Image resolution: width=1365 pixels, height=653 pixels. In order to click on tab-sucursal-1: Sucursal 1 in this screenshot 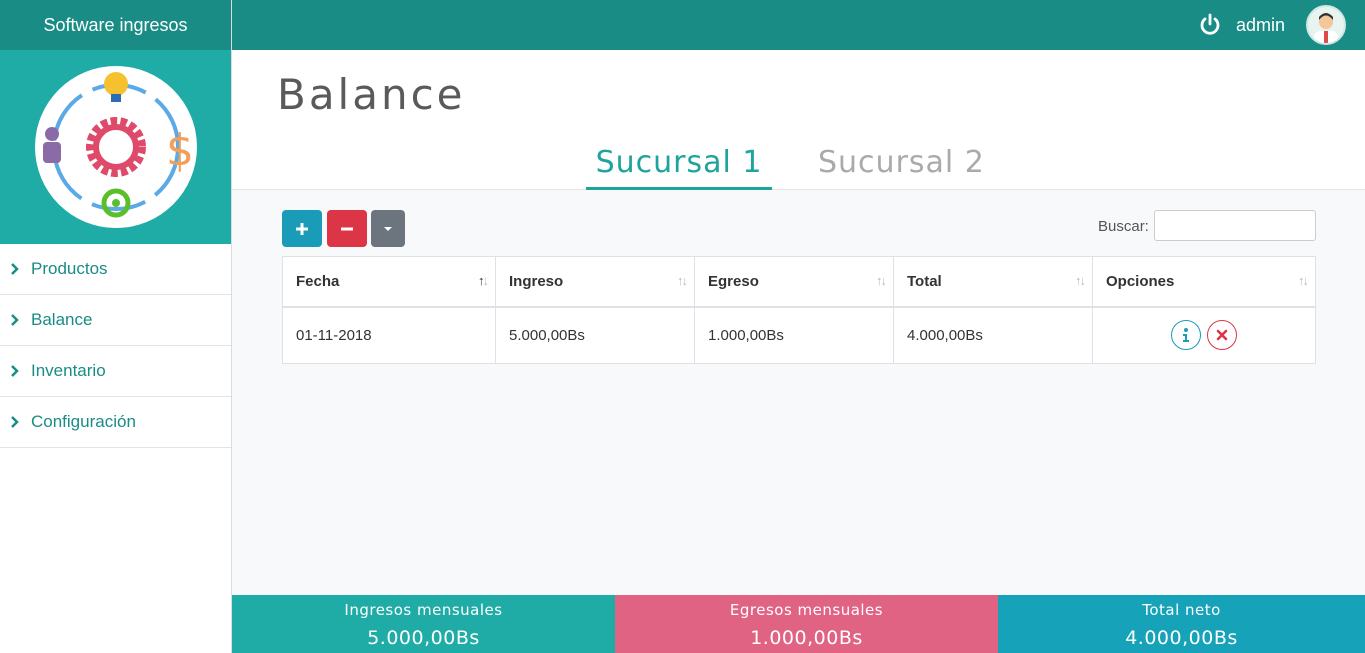, I will do `click(679, 167)`.